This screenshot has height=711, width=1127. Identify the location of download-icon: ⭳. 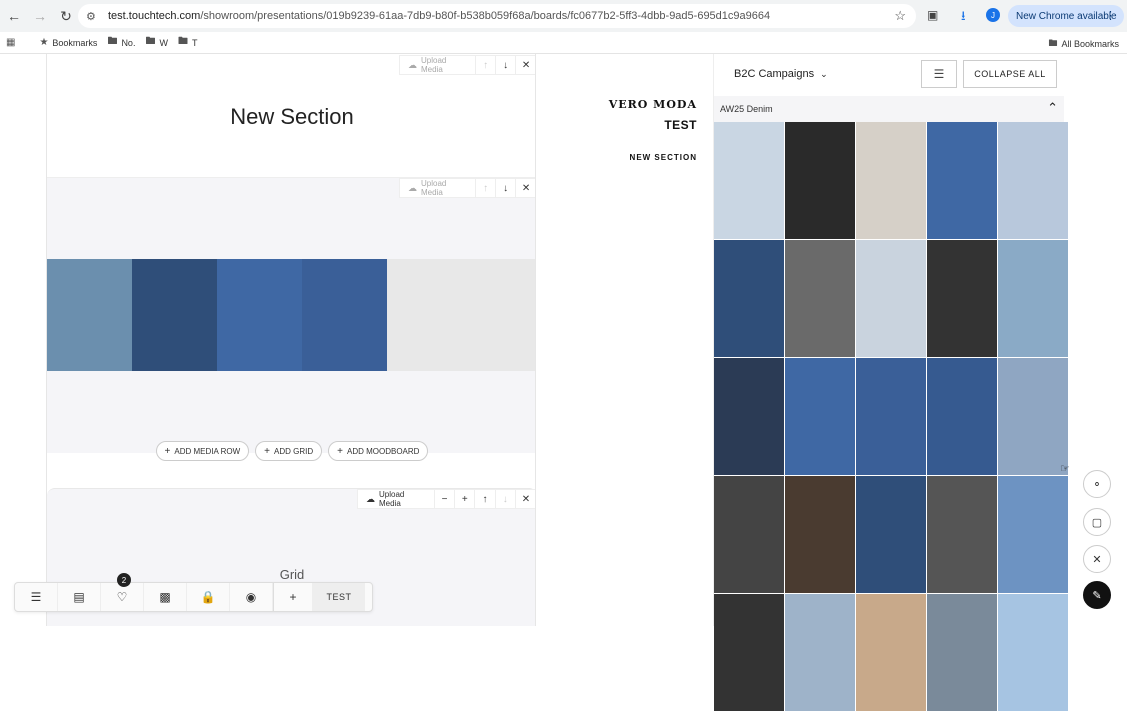
(963, 18).